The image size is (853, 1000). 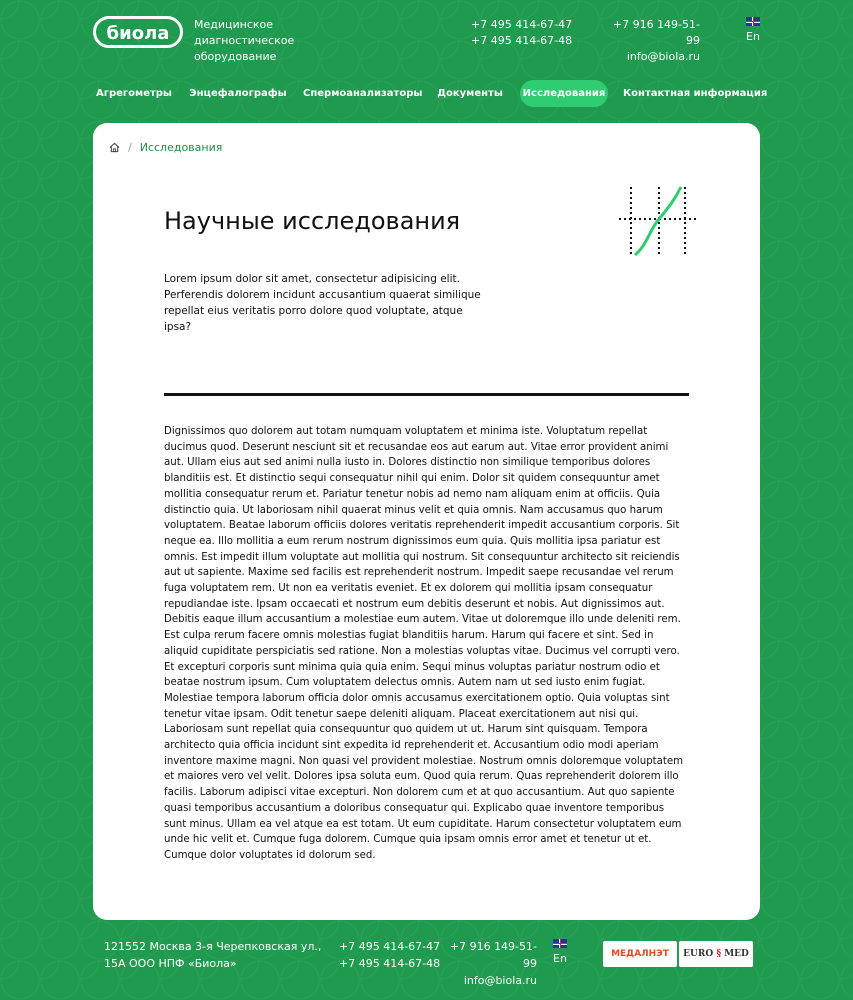 What do you see at coordinates (114, 147) in the screenshot?
I see `home-icon` at bounding box center [114, 147].